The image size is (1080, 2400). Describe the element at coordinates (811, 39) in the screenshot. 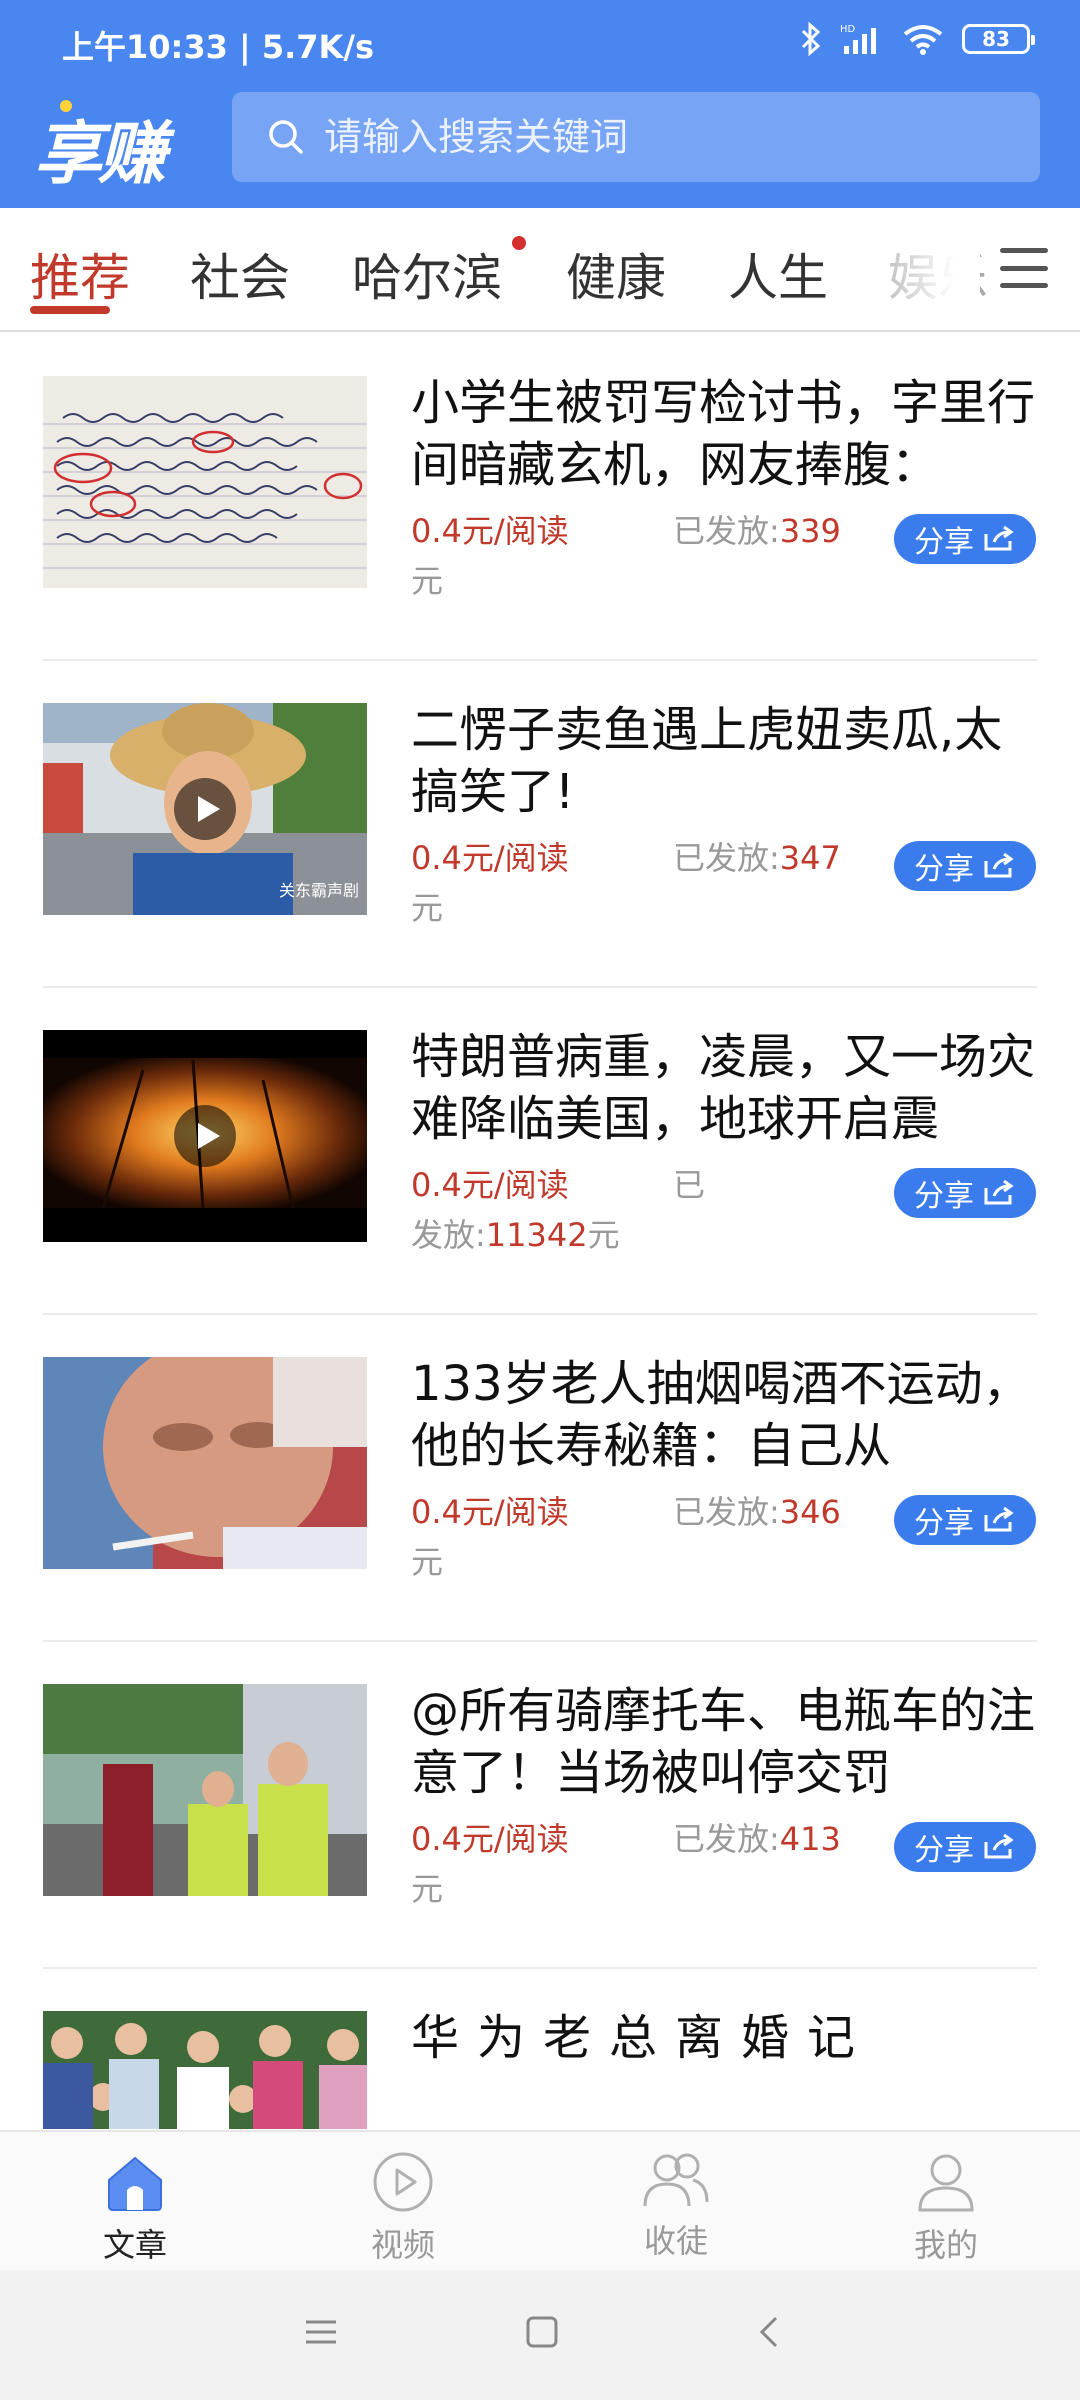

I see `bluetooth-icon` at that location.